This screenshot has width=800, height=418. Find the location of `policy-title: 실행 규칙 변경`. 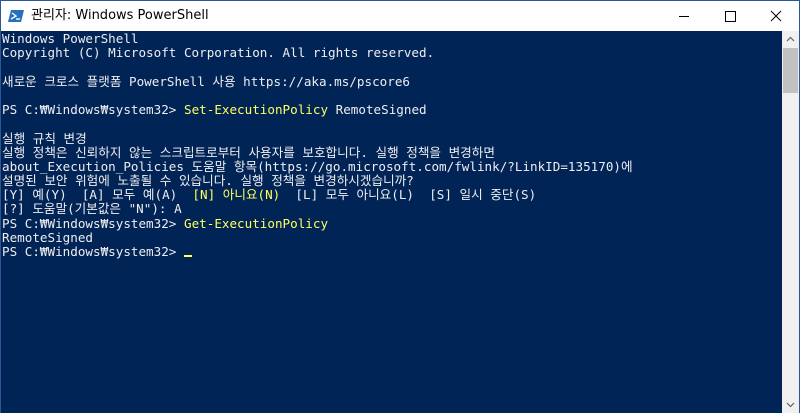

policy-title: 실행 규칙 변경 is located at coordinates (44, 138).